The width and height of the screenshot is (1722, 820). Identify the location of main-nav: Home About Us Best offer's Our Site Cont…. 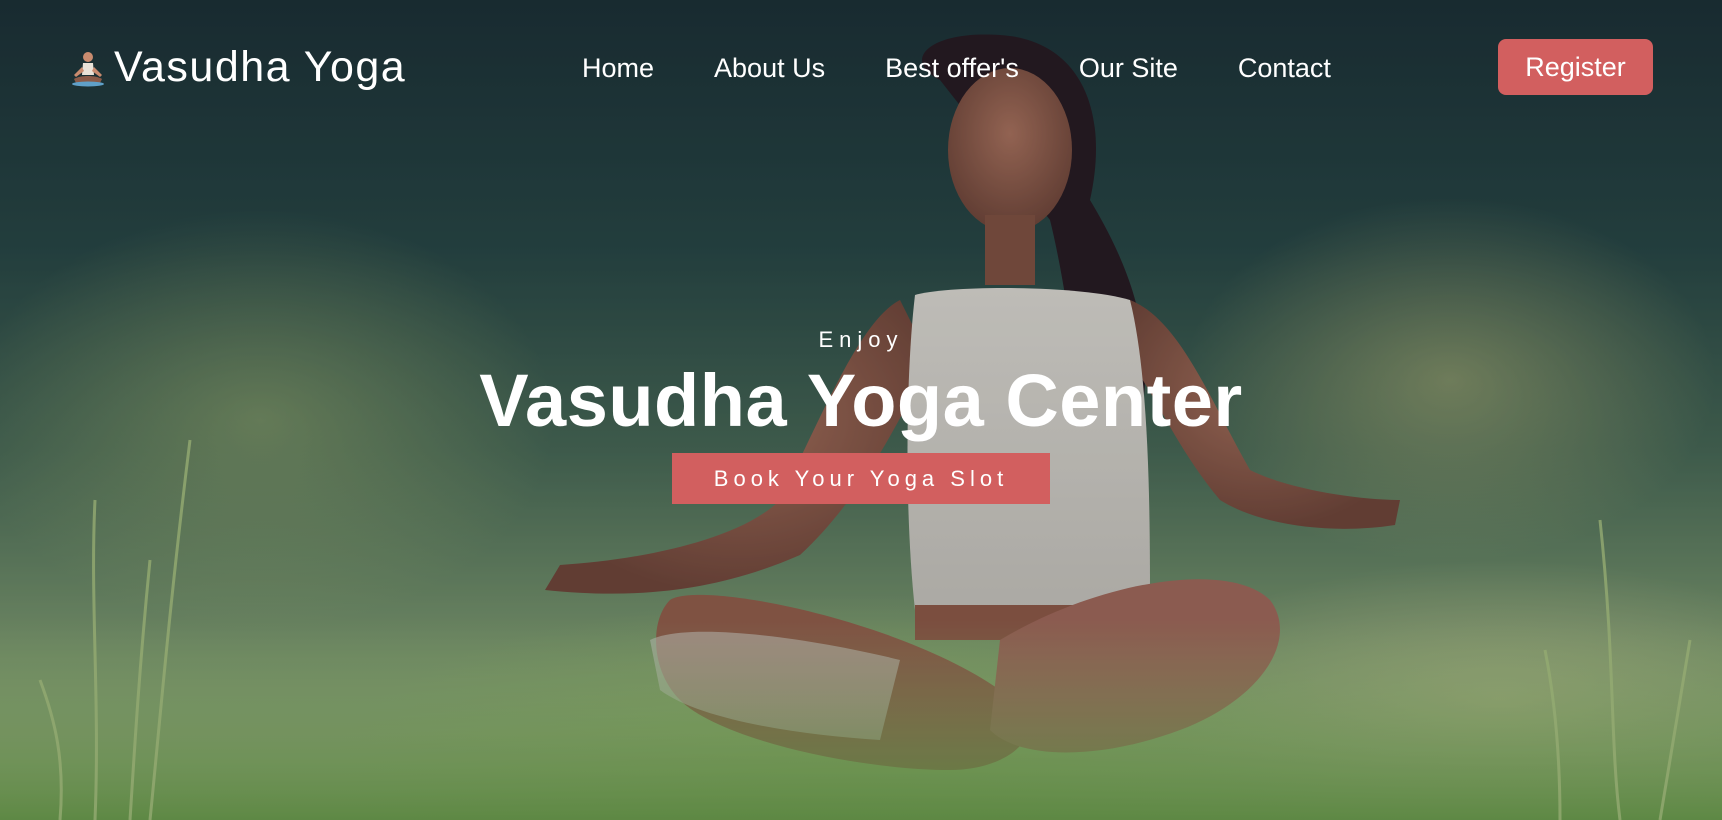
(986, 68).